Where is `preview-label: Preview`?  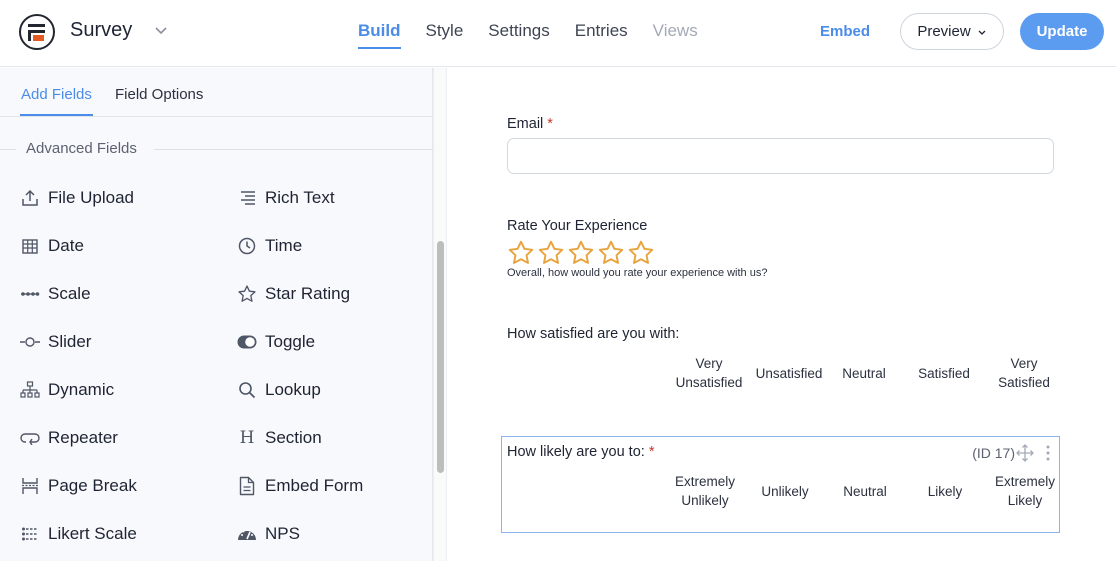
preview-label: Preview is located at coordinates (944, 31).